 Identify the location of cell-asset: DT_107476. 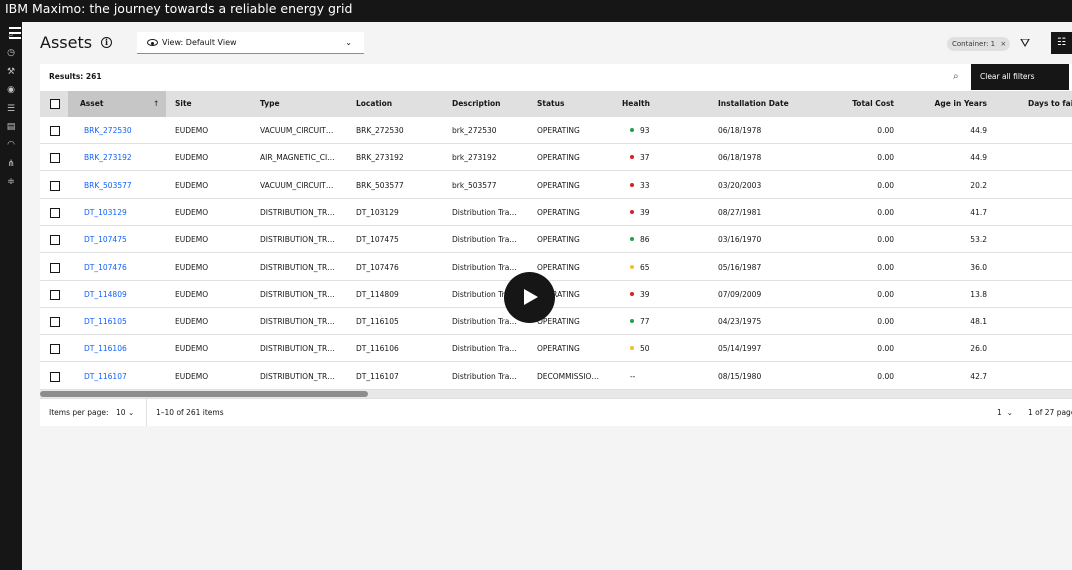
(105, 267).